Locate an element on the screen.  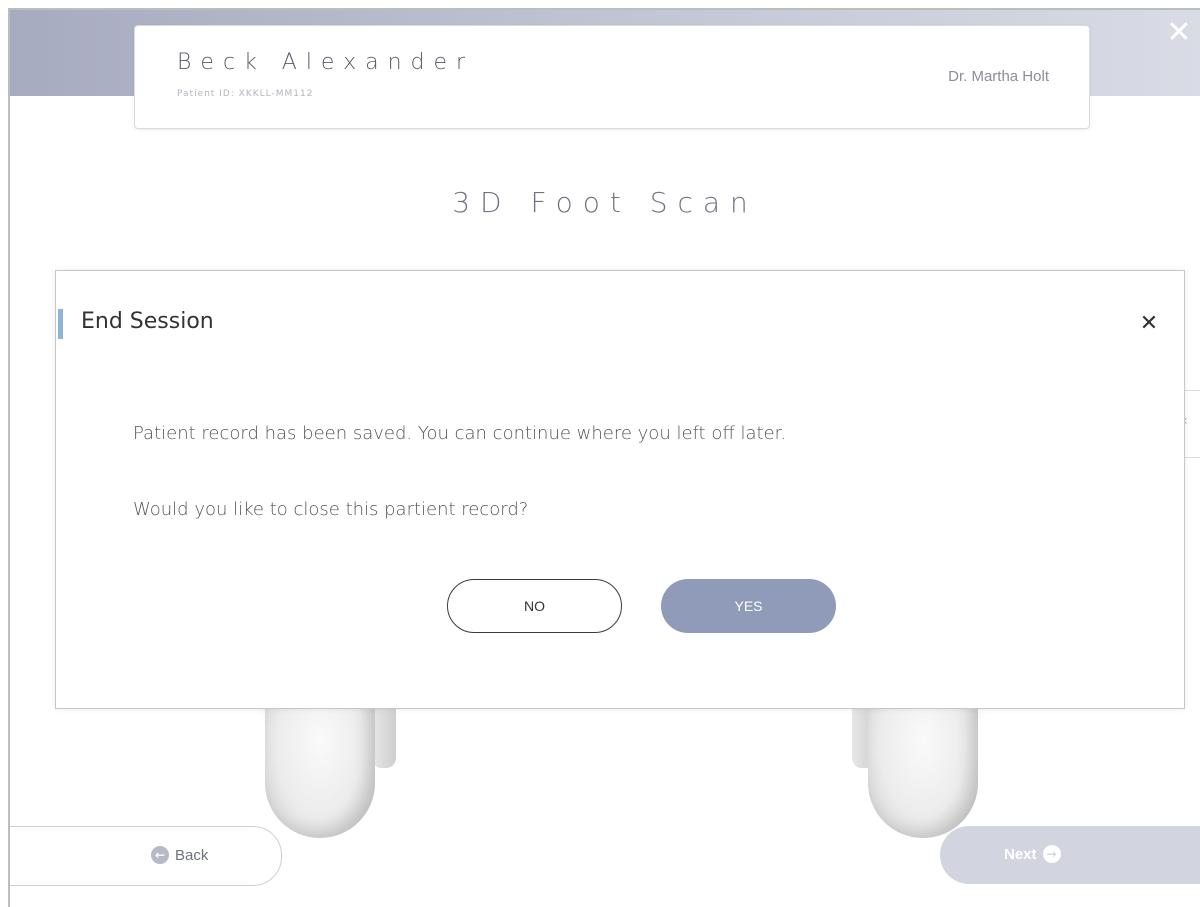
next-button-content: Next → is located at coordinates (1032, 854).